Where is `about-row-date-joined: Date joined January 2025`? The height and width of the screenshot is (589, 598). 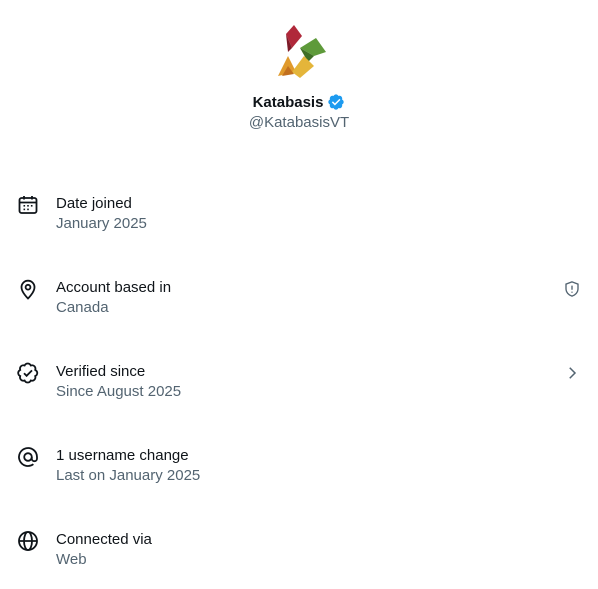 about-row-date-joined: Date joined January 2025 is located at coordinates (299, 223).